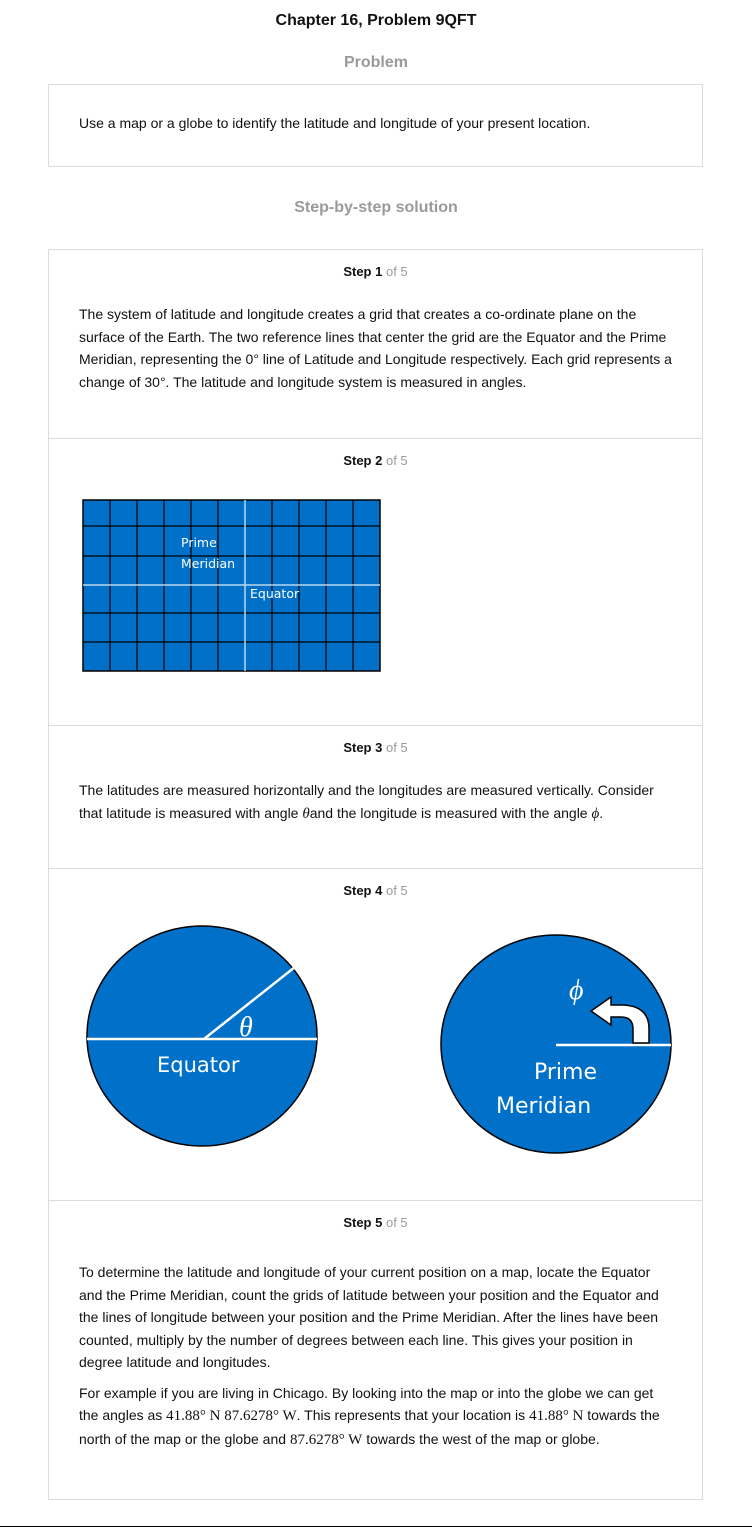 Image resolution: width=752 pixels, height=1527 pixels. What do you see at coordinates (246, 1027) in the screenshot?
I see `theta-angle-label: θ` at bounding box center [246, 1027].